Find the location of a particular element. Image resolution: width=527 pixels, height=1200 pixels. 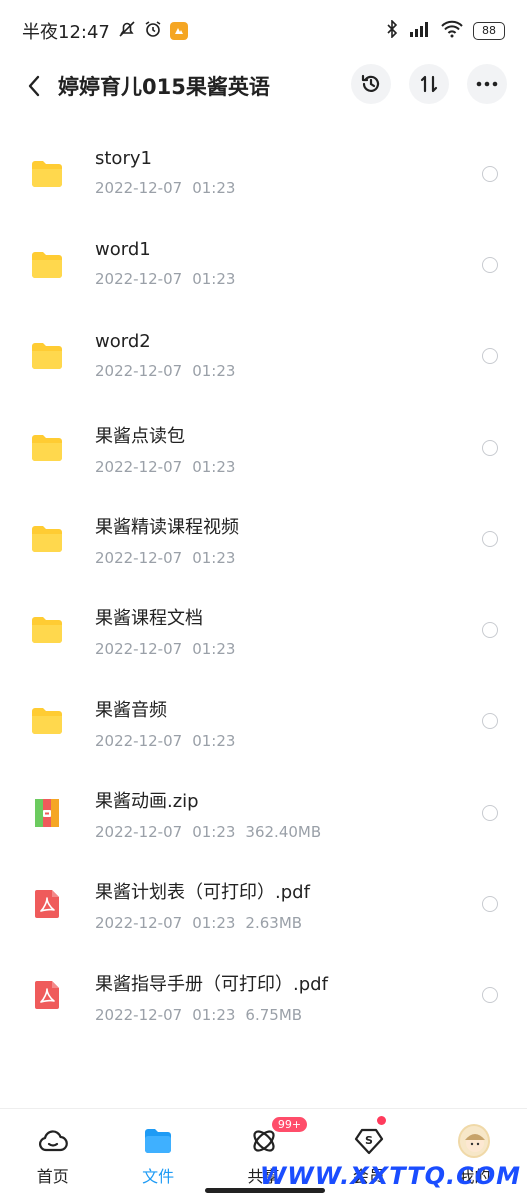

chevron-left-icon is located at coordinates (34, 86).